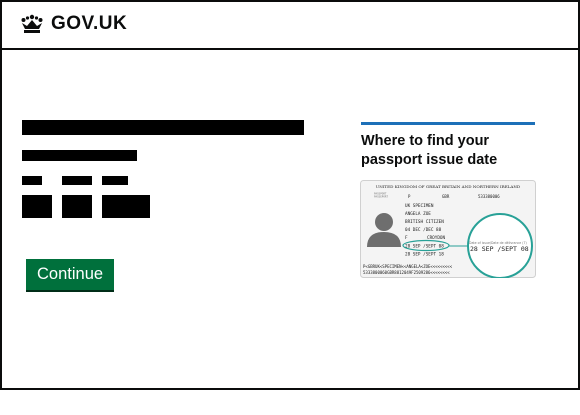 Image resolution: width=580 pixels, height=415 pixels. Describe the element at coordinates (77, 180) in the screenshot. I see `redacted-month-label` at that location.